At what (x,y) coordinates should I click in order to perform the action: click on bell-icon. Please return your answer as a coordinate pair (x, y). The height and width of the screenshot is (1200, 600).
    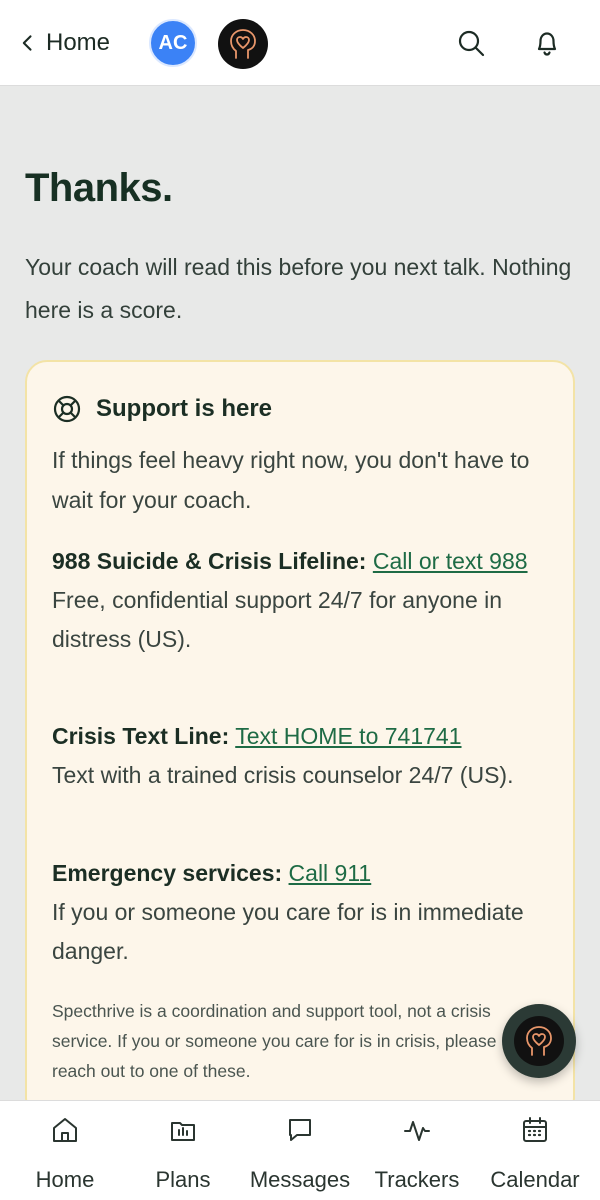
    Looking at the image, I should click on (547, 44).